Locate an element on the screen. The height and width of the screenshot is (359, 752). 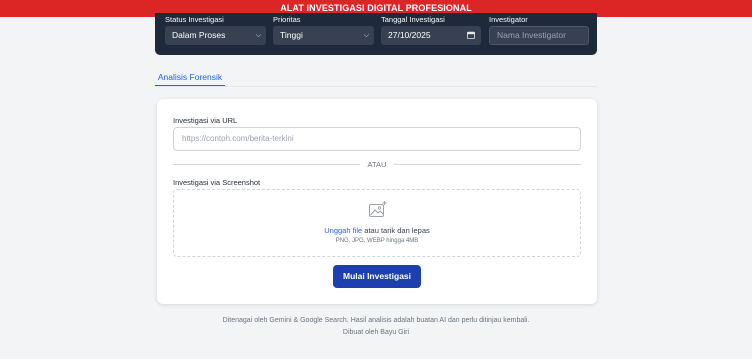
status-label: Status Investigasi is located at coordinates (194, 19).